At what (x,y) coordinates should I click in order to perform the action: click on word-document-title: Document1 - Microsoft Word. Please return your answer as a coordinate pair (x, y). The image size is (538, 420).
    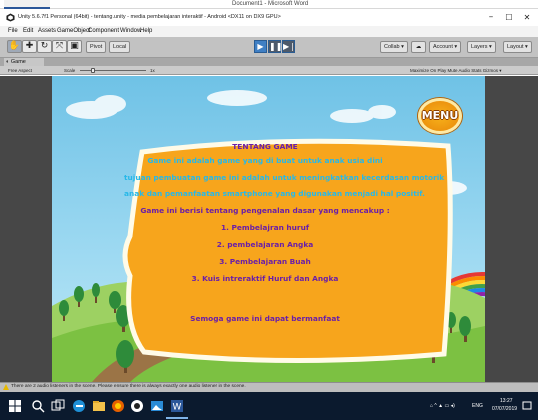
    Looking at the image, I should click on (270, 4).